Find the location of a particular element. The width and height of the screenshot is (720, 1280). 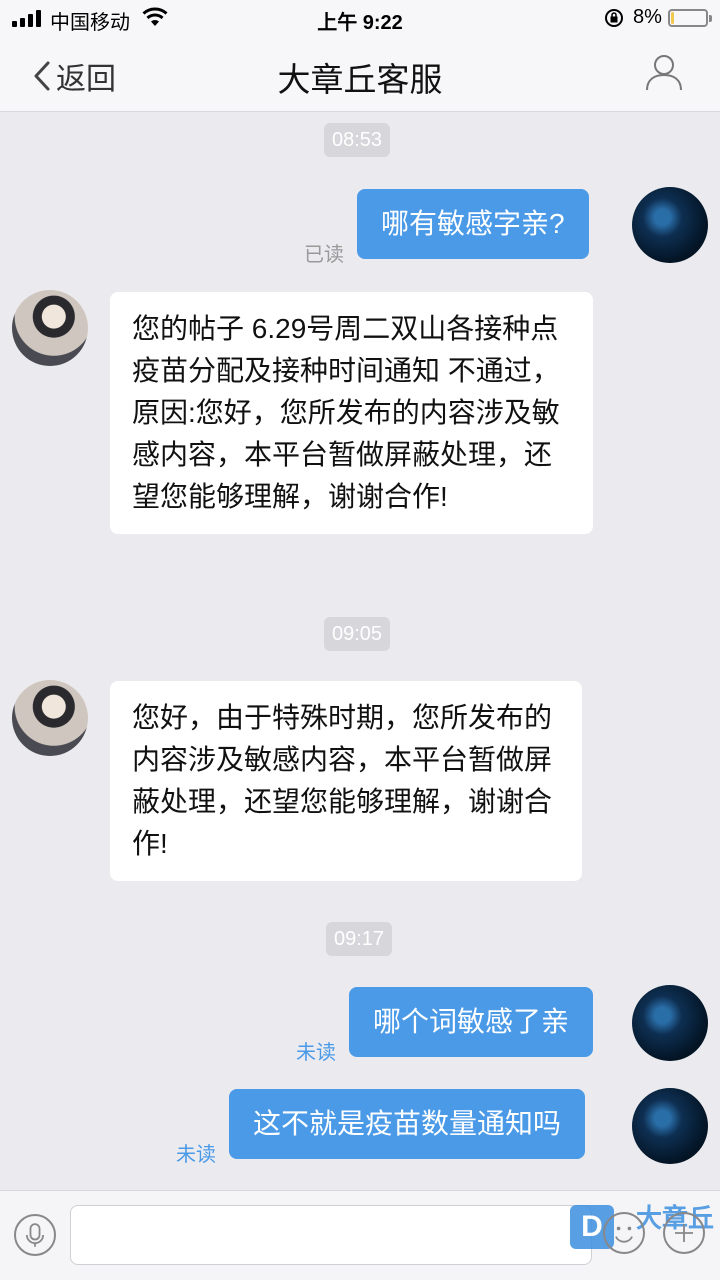

emoji-icon is located at coordinates (624, 1233).